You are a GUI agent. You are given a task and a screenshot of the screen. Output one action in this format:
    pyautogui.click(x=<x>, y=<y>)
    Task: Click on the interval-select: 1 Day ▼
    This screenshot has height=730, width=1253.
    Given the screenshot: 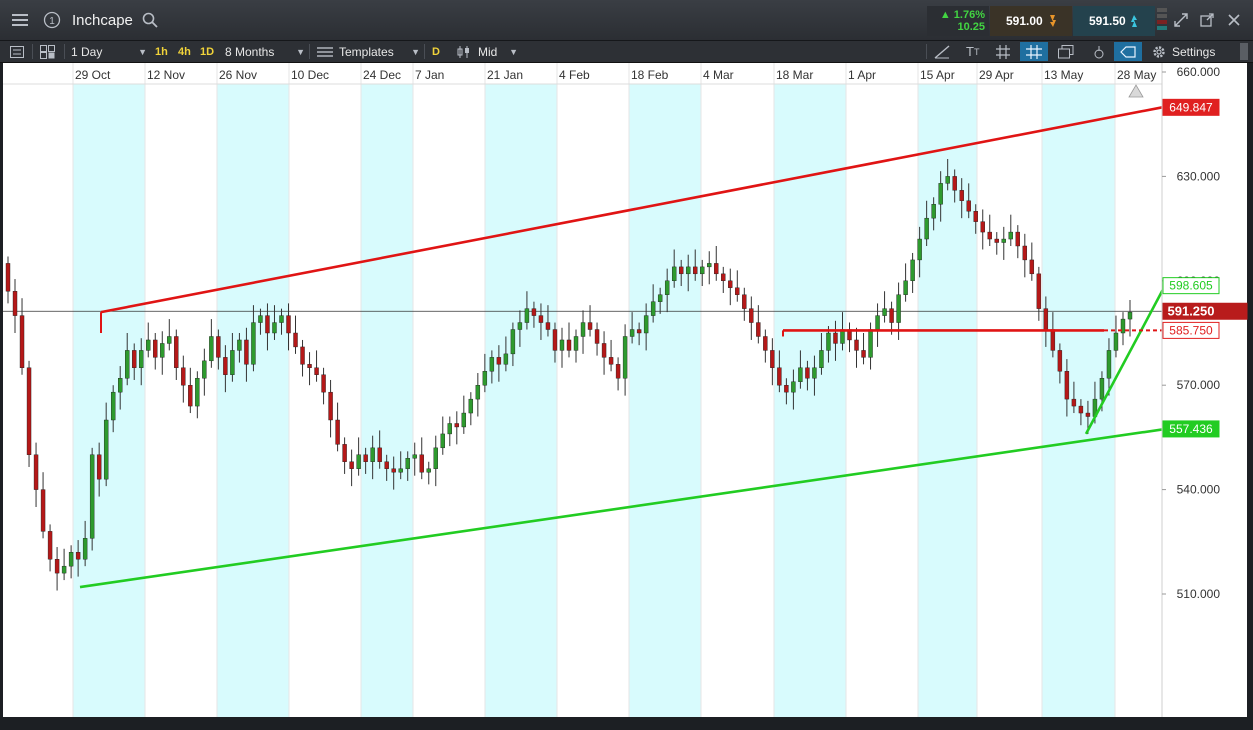 What is the action you would take?
    pyautogui.click(x=109, y=51)
    